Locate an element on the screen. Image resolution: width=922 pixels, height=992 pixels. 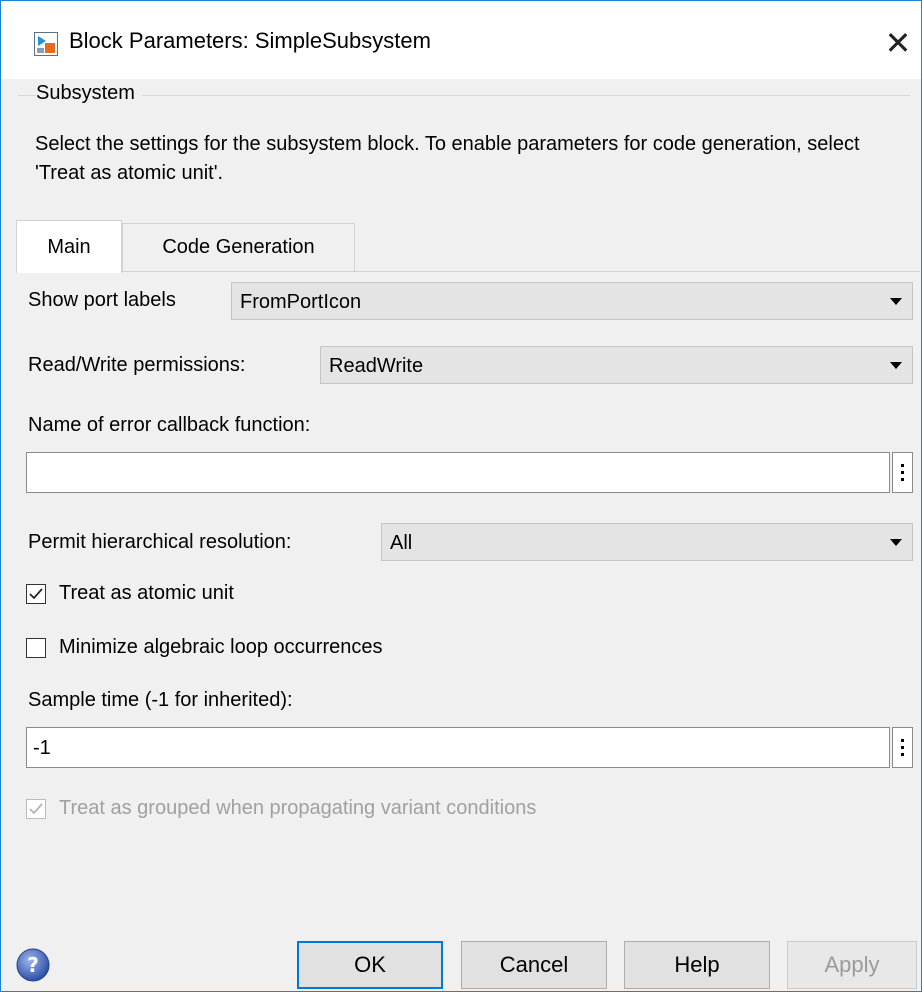
error-callback-label: Name of error callback function: is located at coordinates (169, 425).